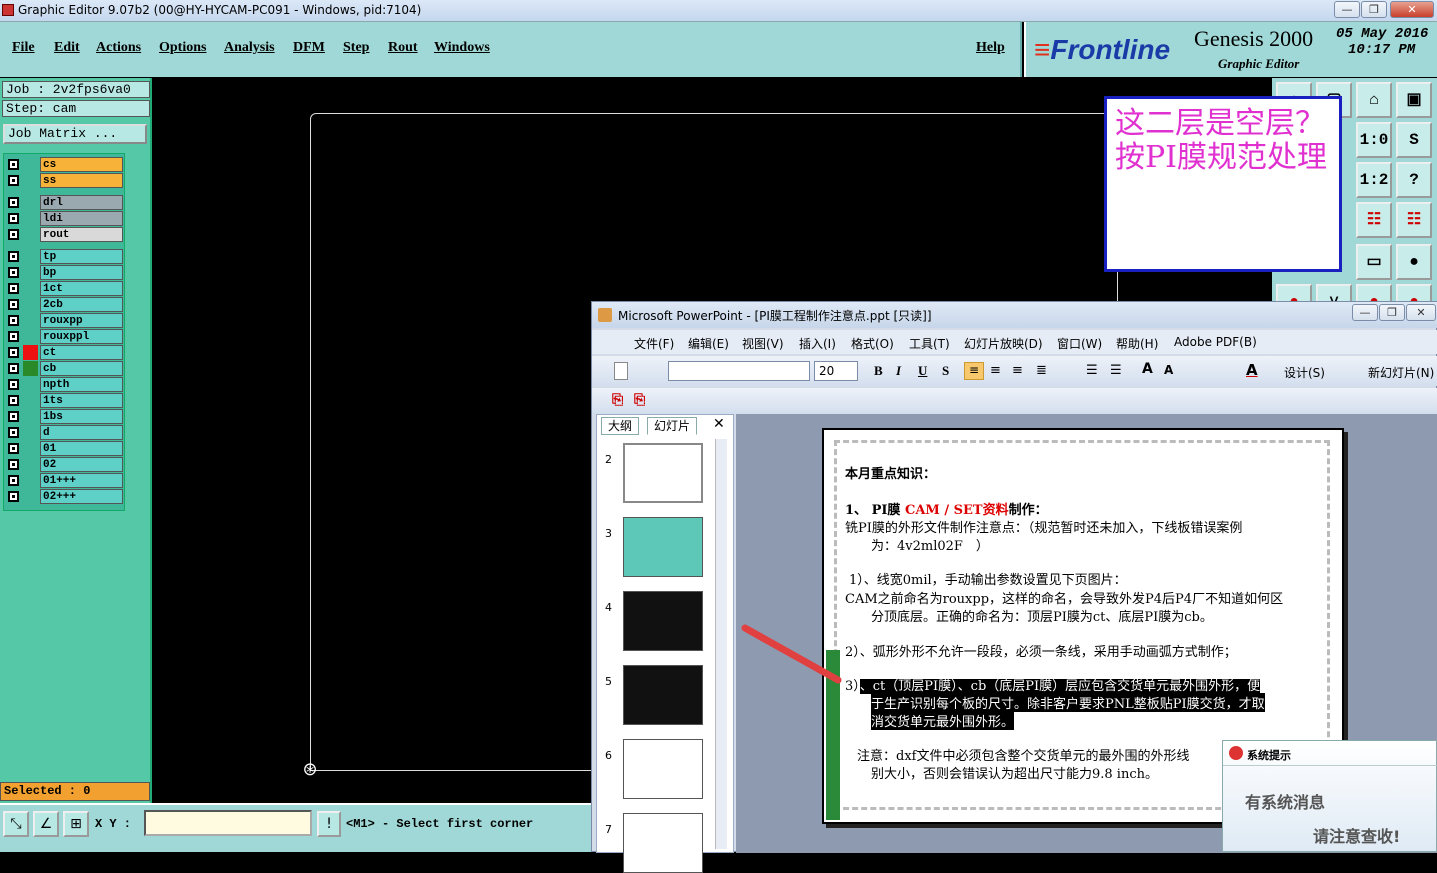 The image size is (1437, 873). Describe the element at coordinates (81, 448) in the screenshot. I see `layer-name: 01` at that location.